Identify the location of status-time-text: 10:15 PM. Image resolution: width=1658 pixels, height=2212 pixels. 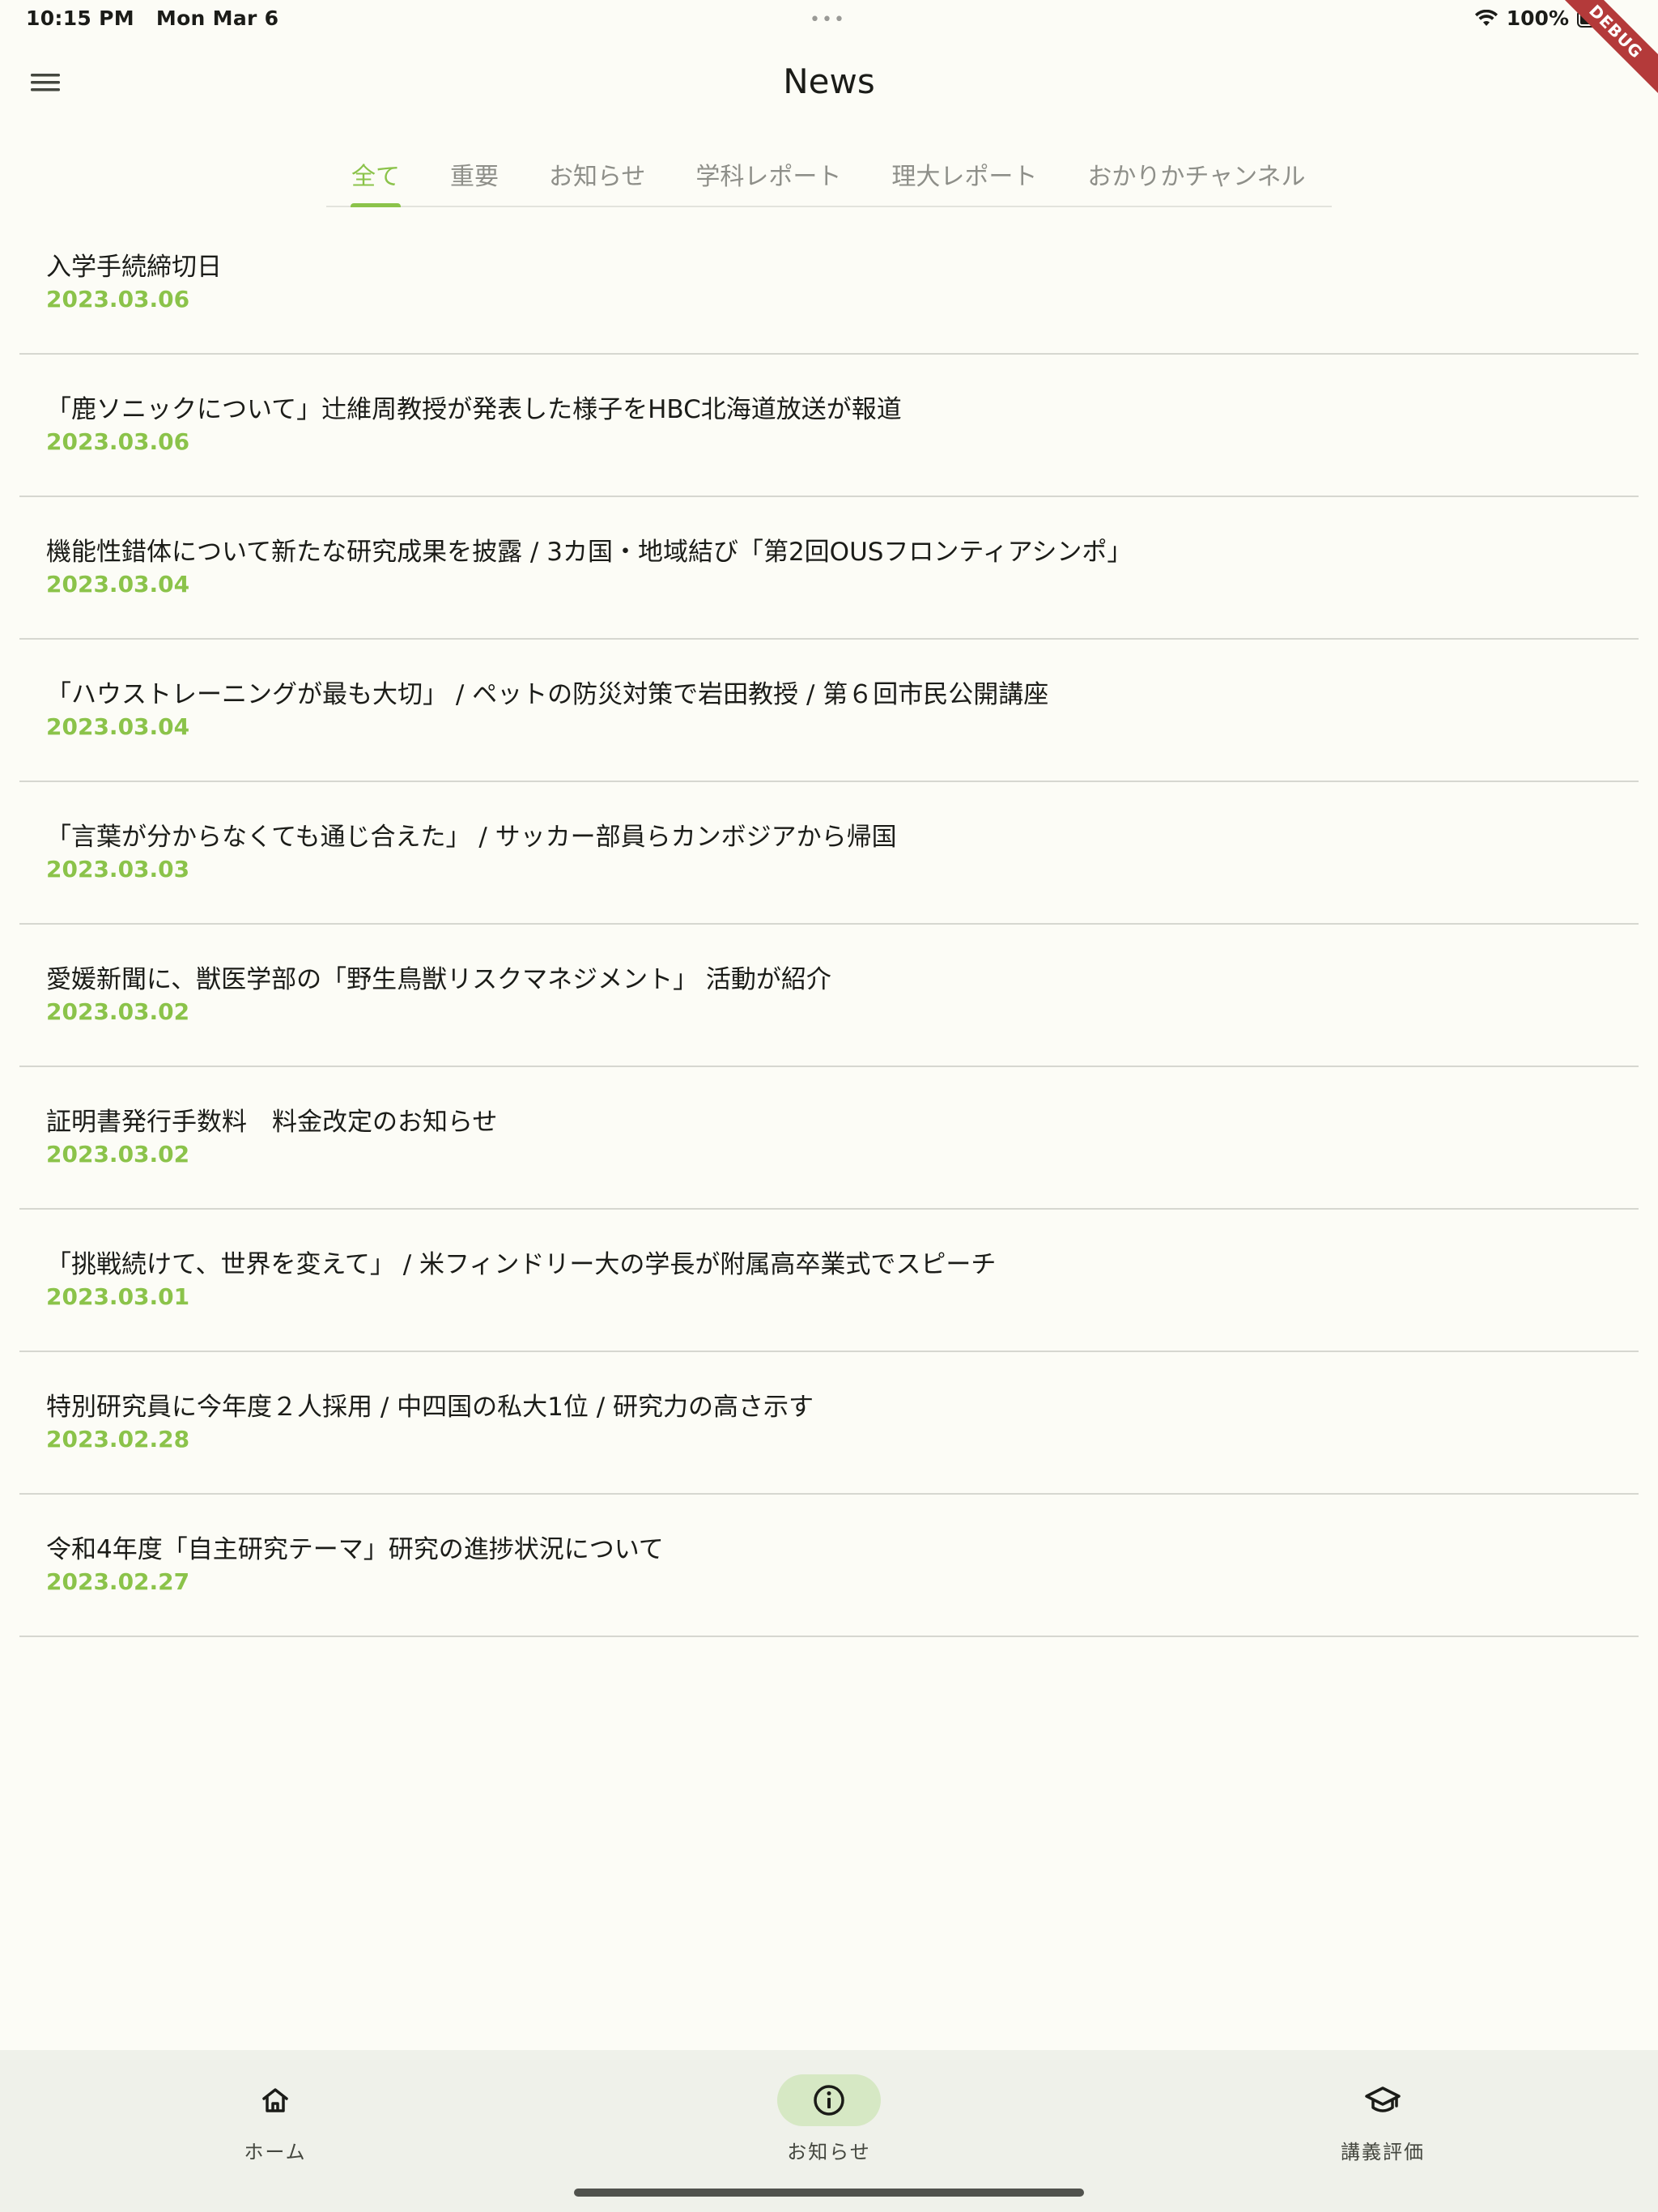
(80, 18).